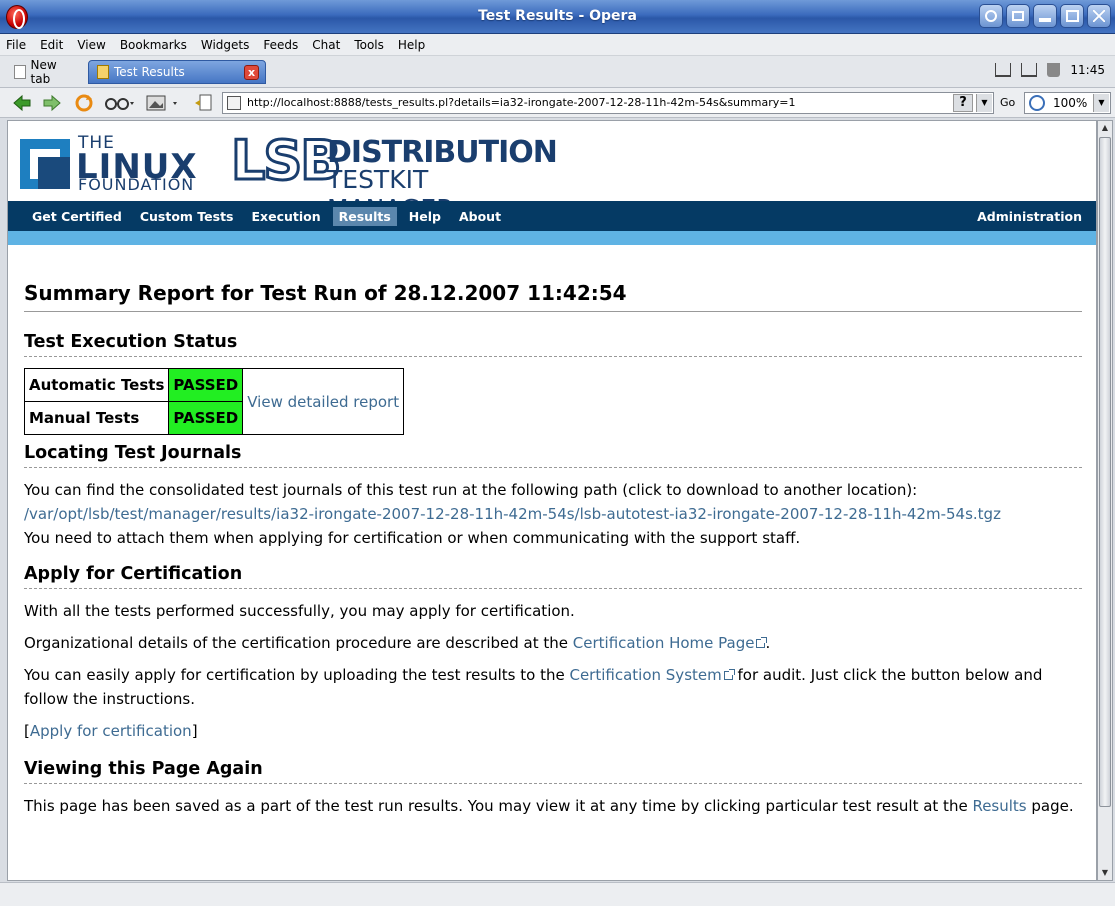  Describe the element at coordinates (326, 45) in the screenshot. I see `menu-chat: Chat` at that location.